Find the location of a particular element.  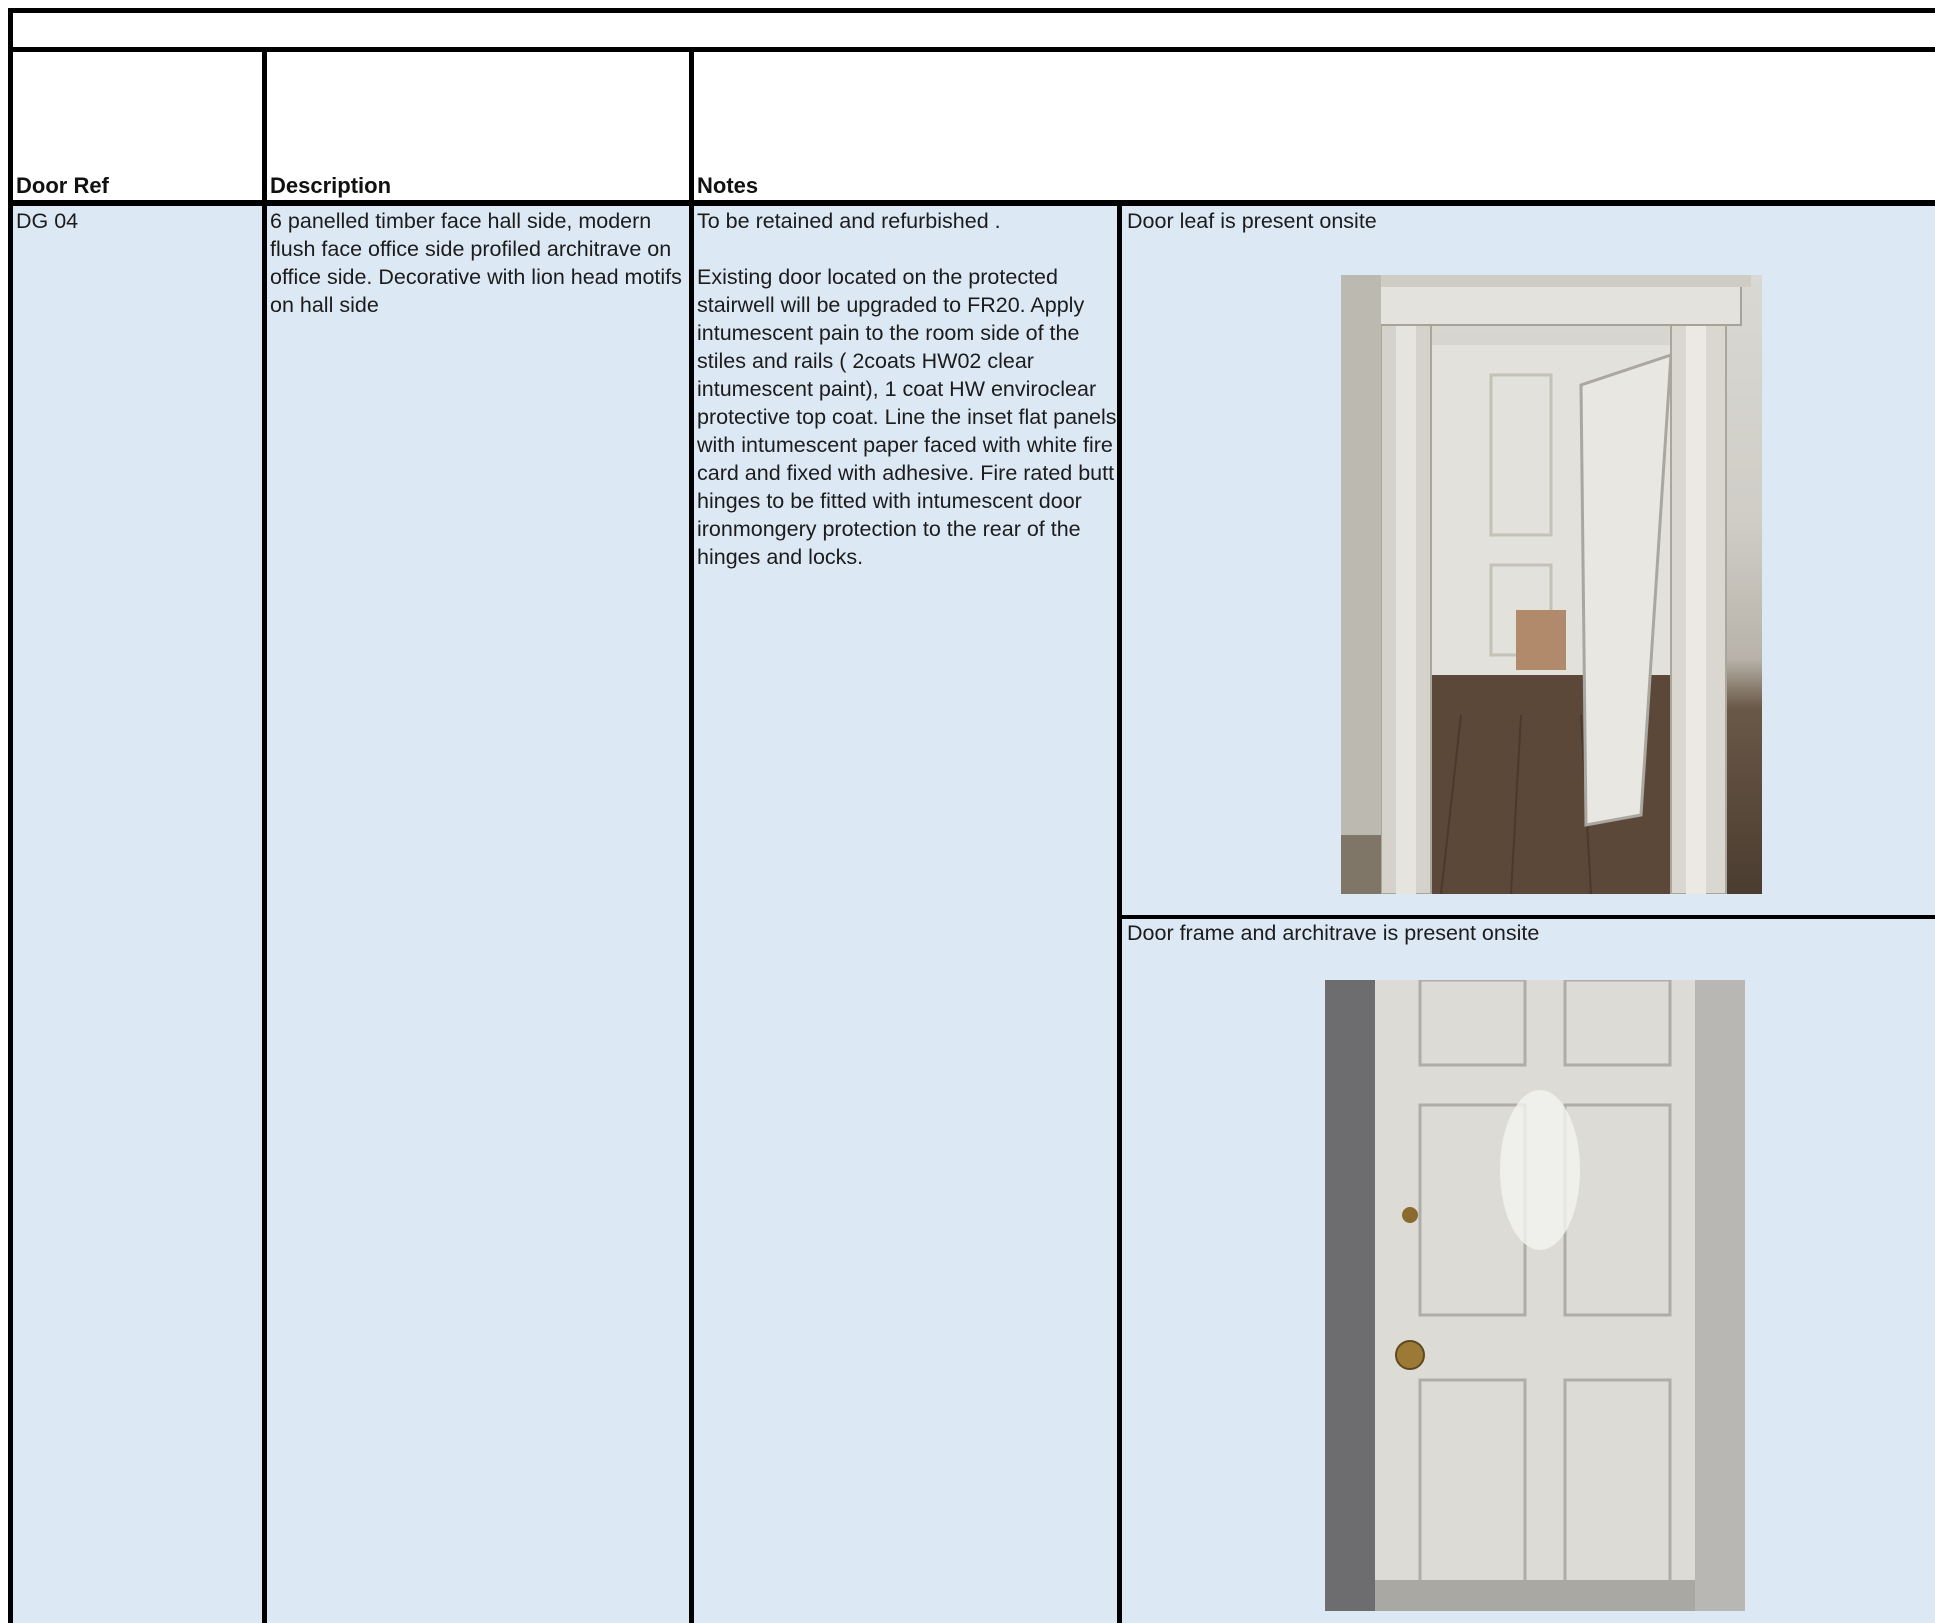

photo-door-leaf is located at coordinates (1551, 584).